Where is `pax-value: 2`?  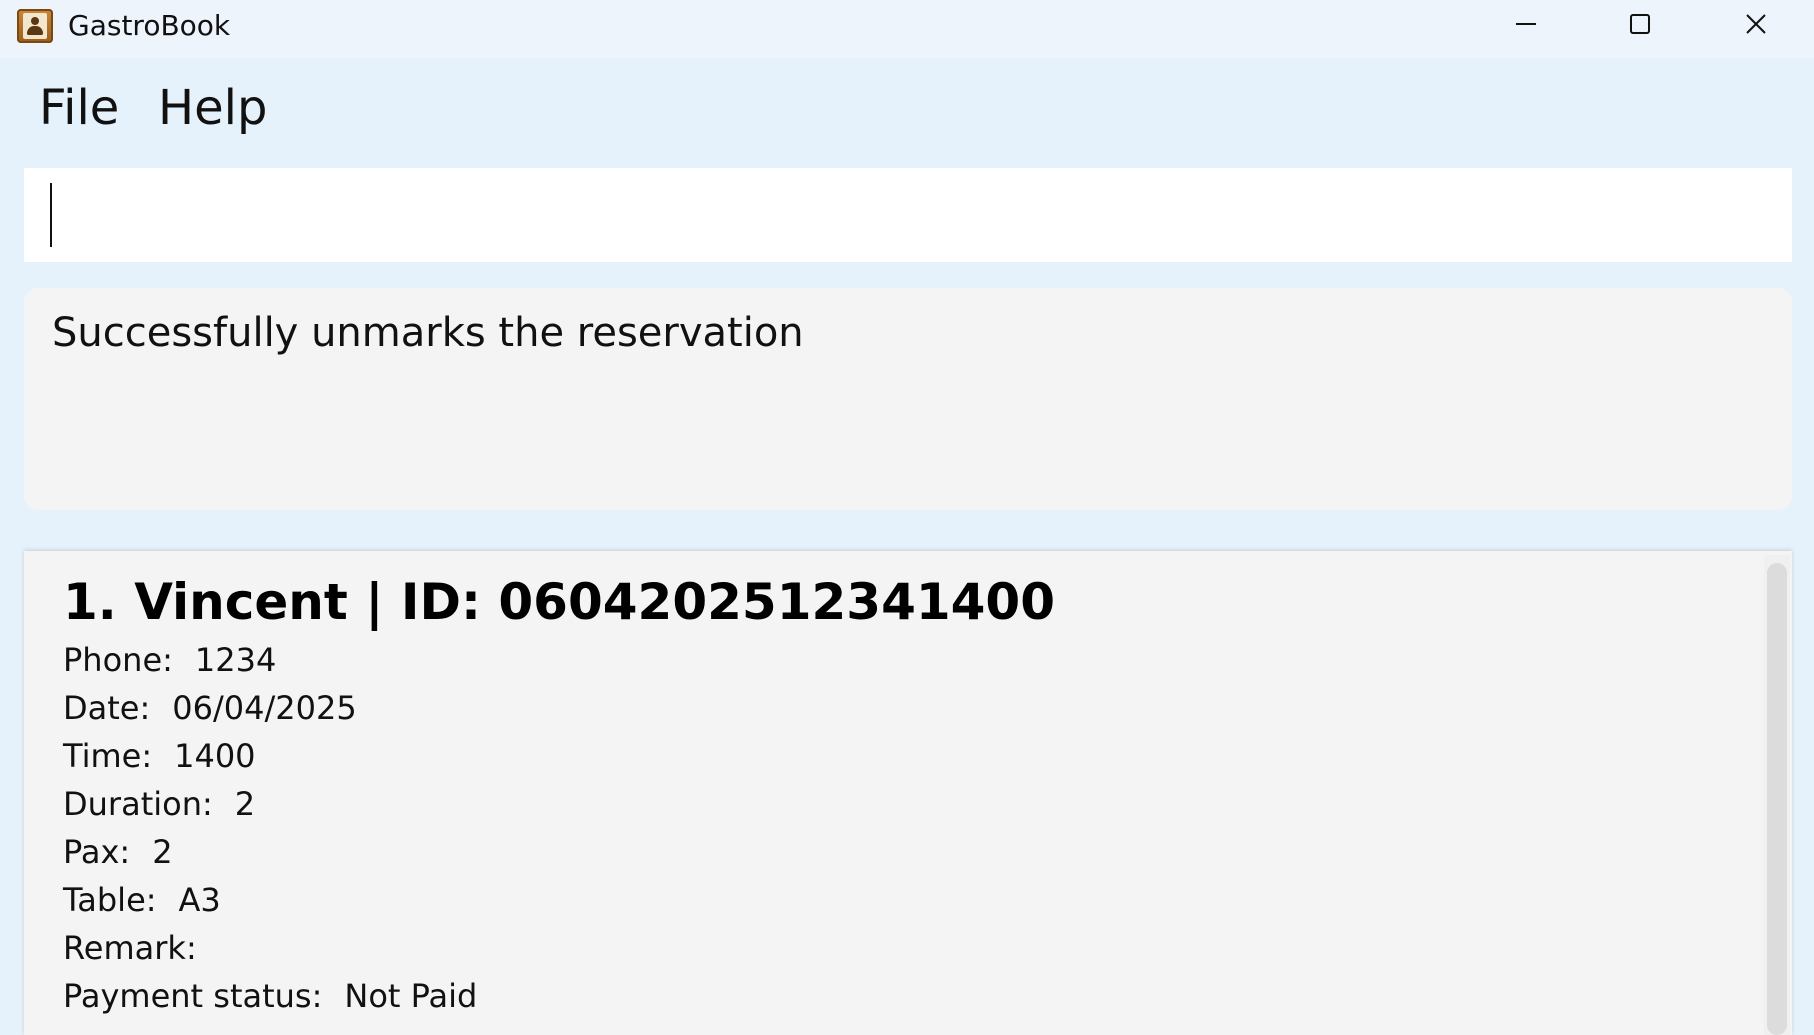
pax-value: 2 is located at coordinates (162, 852).